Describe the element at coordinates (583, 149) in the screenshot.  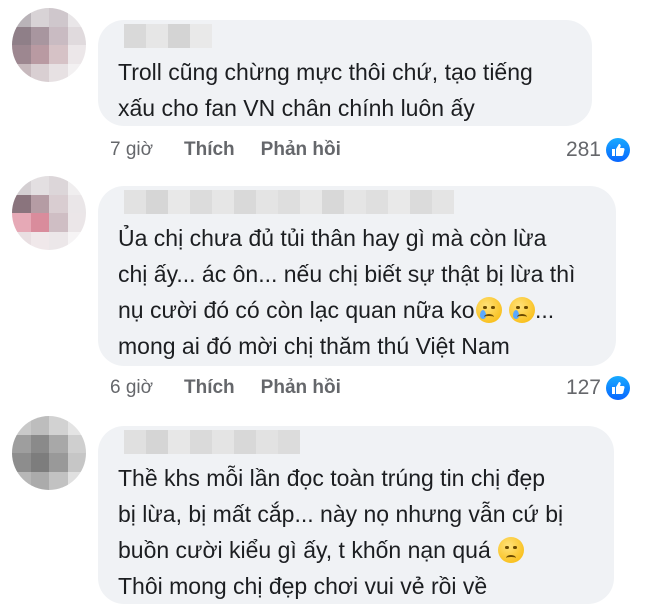
I see `reaction-count: 281` at that location.